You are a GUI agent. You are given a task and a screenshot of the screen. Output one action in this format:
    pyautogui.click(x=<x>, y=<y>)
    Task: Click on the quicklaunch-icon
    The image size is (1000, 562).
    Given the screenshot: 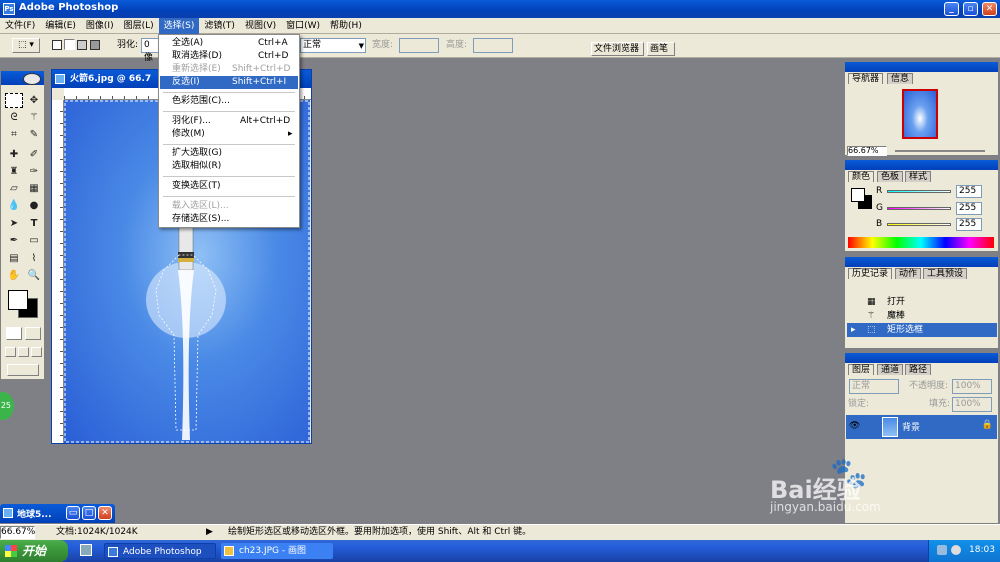 What is the action you would take?
    pyautogui.click(x=86, y=550)
    